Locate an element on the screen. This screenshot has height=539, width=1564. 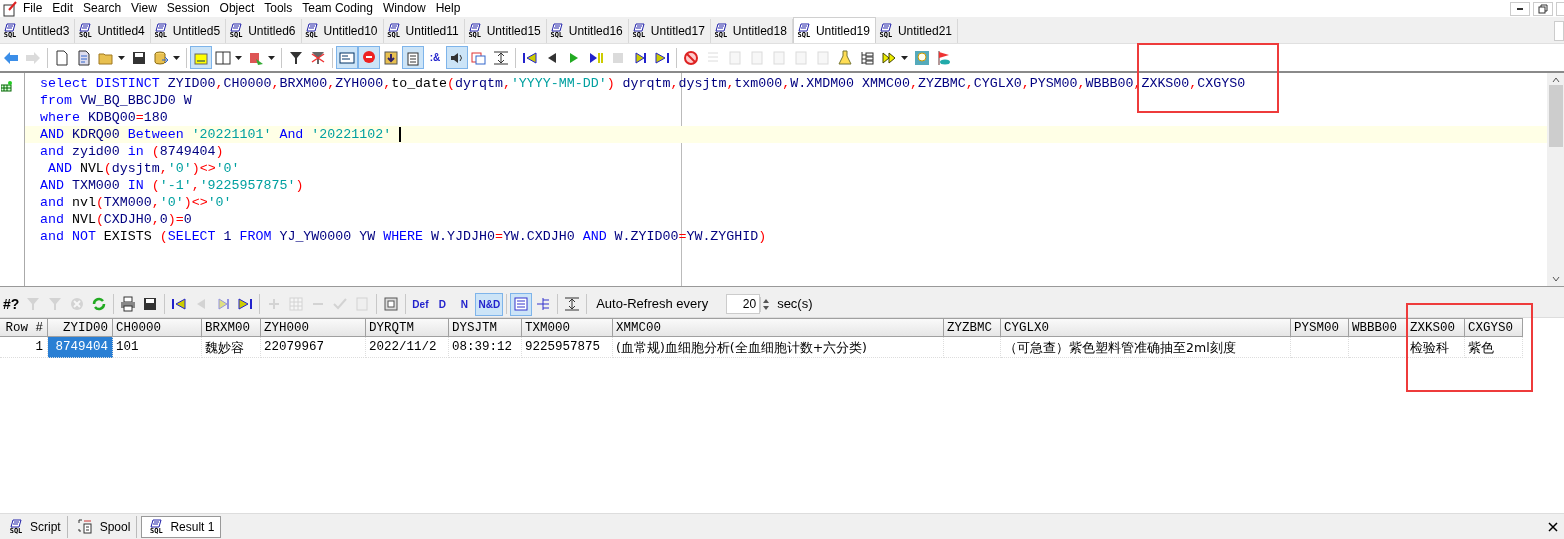
next-icon is located at coordinates (640, 57).